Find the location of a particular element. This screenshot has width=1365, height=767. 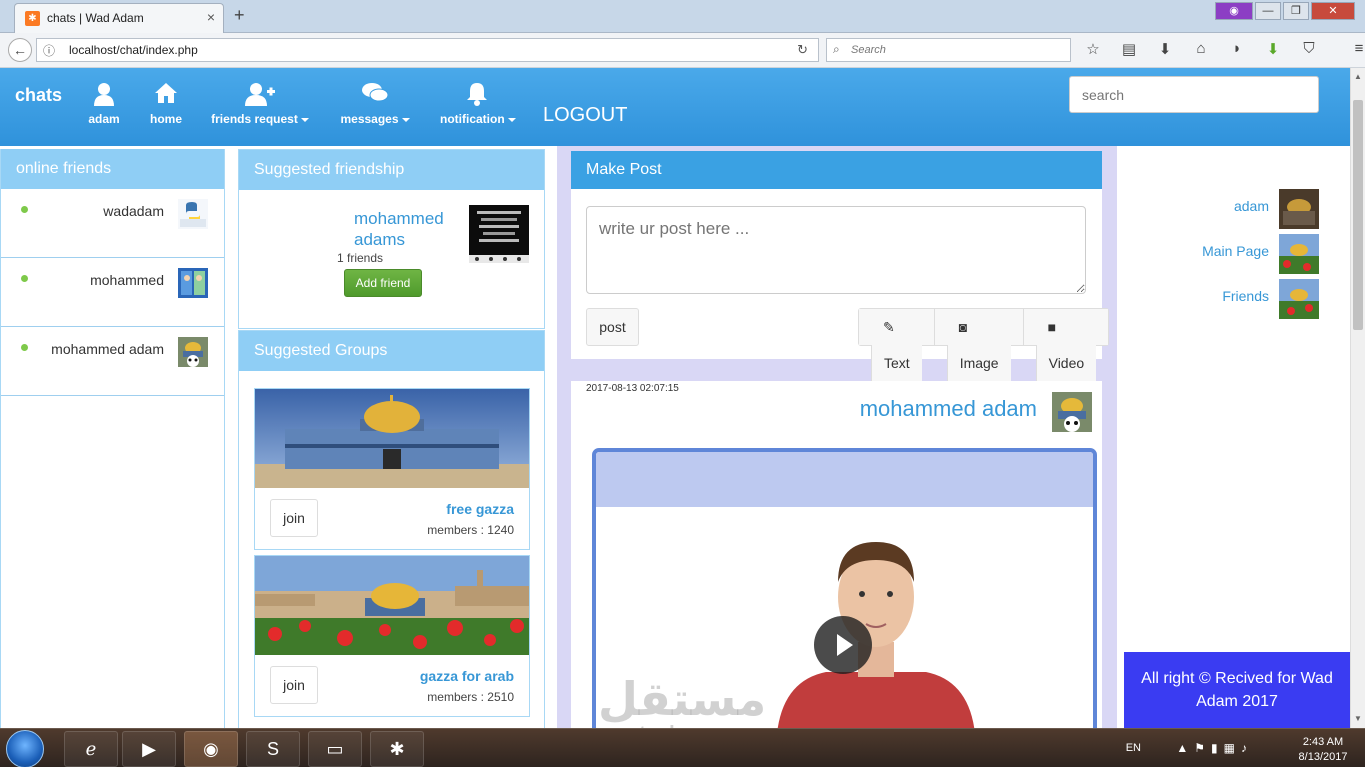

scrollbar-thumb is located at coordinates (1358, 215).